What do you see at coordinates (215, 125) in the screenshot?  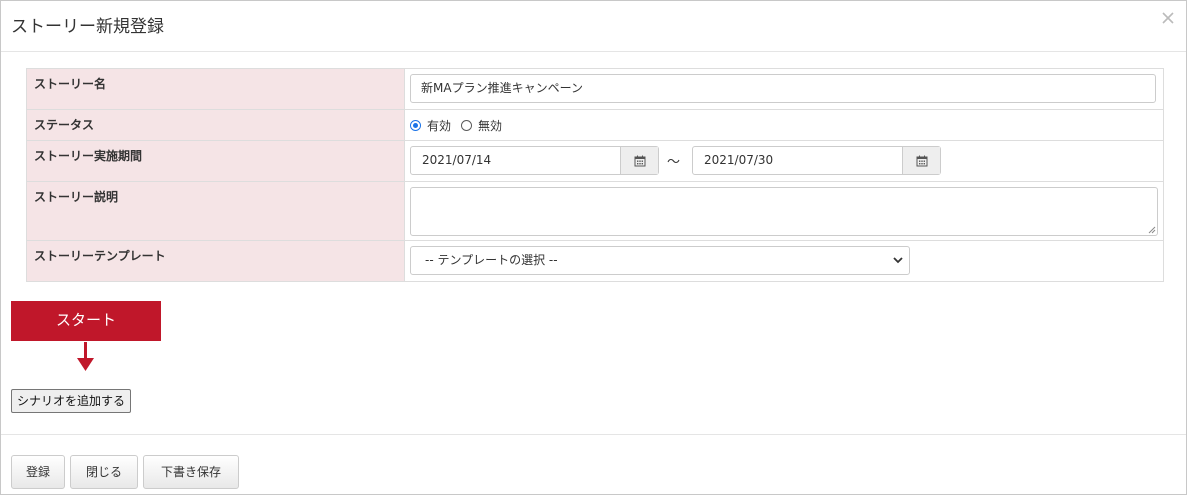 I see `status-label: ステータス` at bounding box center [215, 125].